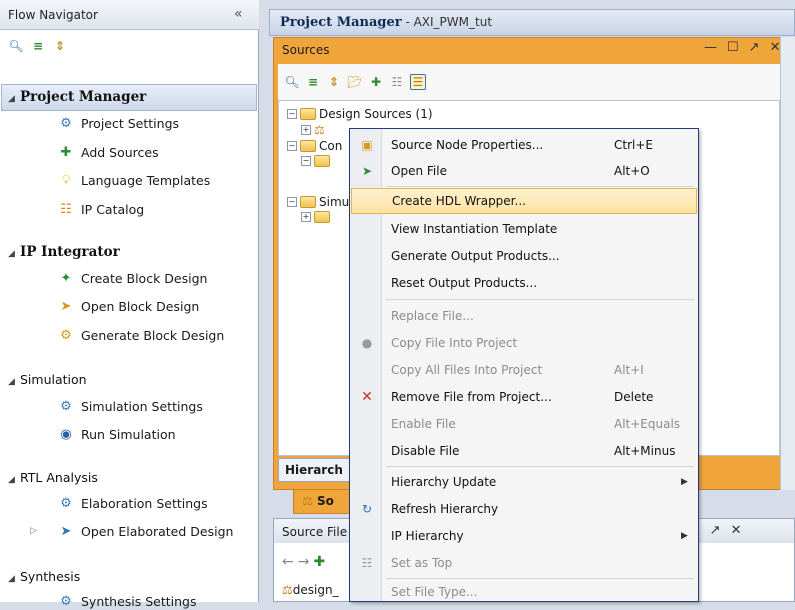  Describe the element at coordinates (318, 202) in the screenshot. I see `tree-node-simulation-sources: − Simu` at that location.